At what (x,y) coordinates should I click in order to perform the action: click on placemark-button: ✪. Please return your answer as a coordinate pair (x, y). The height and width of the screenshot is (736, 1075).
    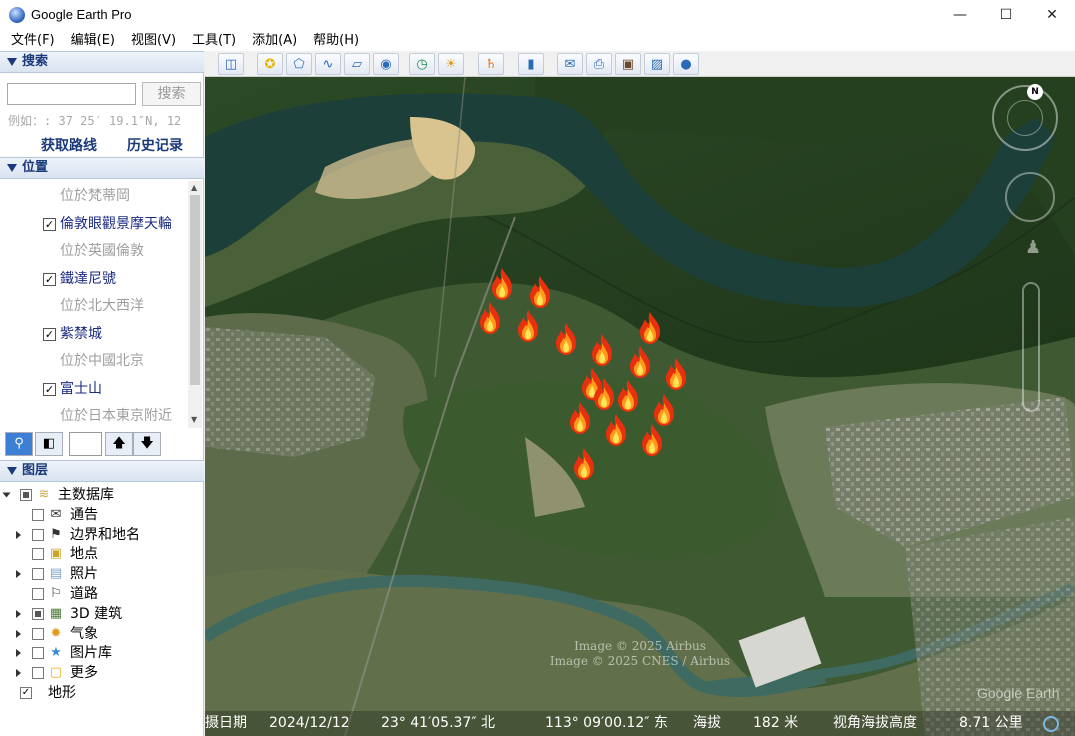
    Looking at the image, I should click on (270, 64).